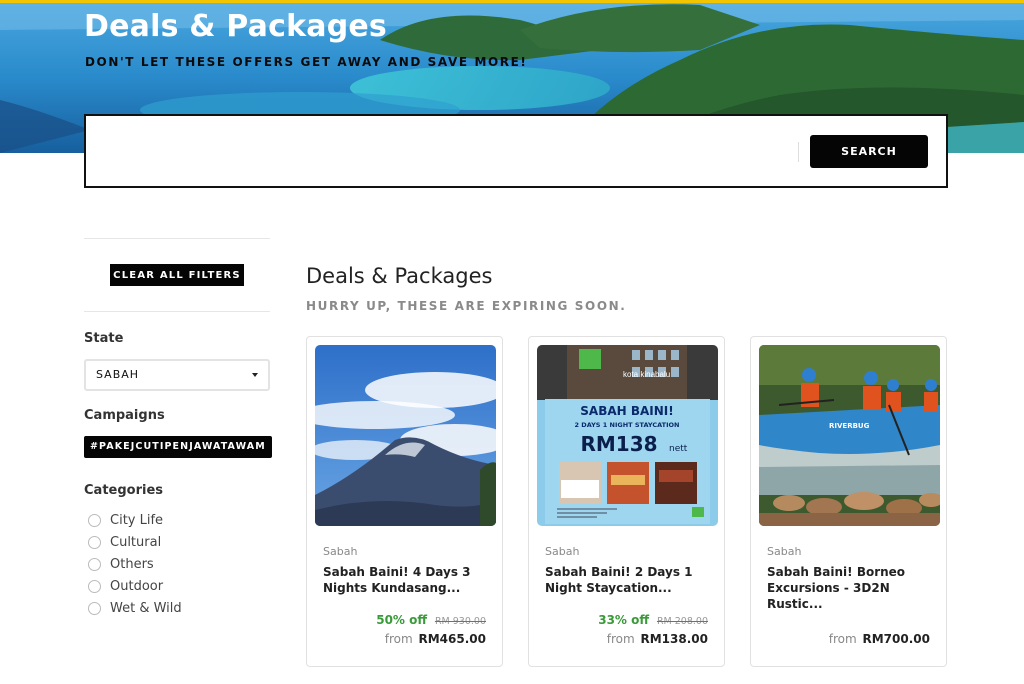  Describe the element at coordinates (466, 306) in the screenshot. I see `section-subtitle: HURRY UP, THESE ARE EXPIRING SOON.` at that location.